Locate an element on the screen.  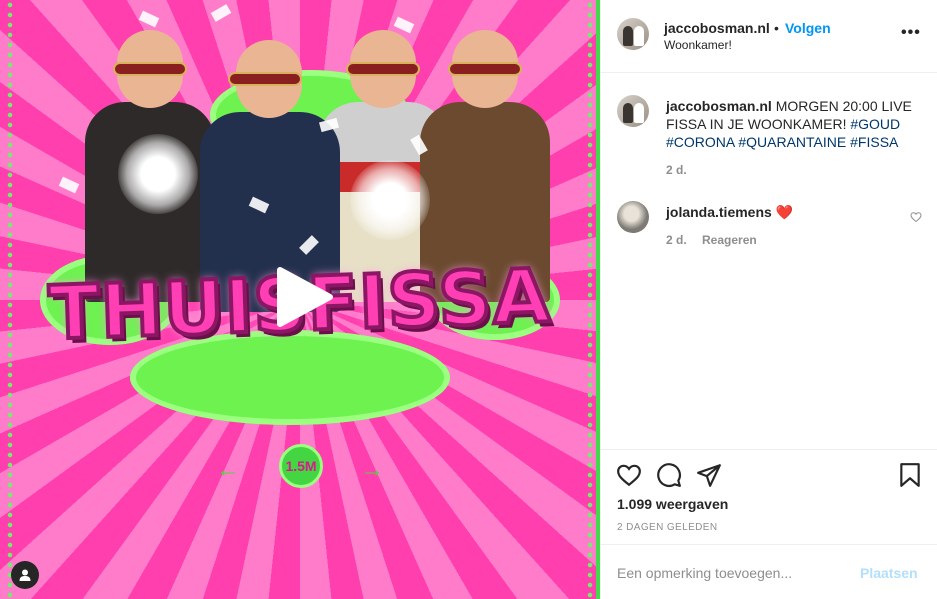
user-tag-icon is located at coordinates (25, 575).